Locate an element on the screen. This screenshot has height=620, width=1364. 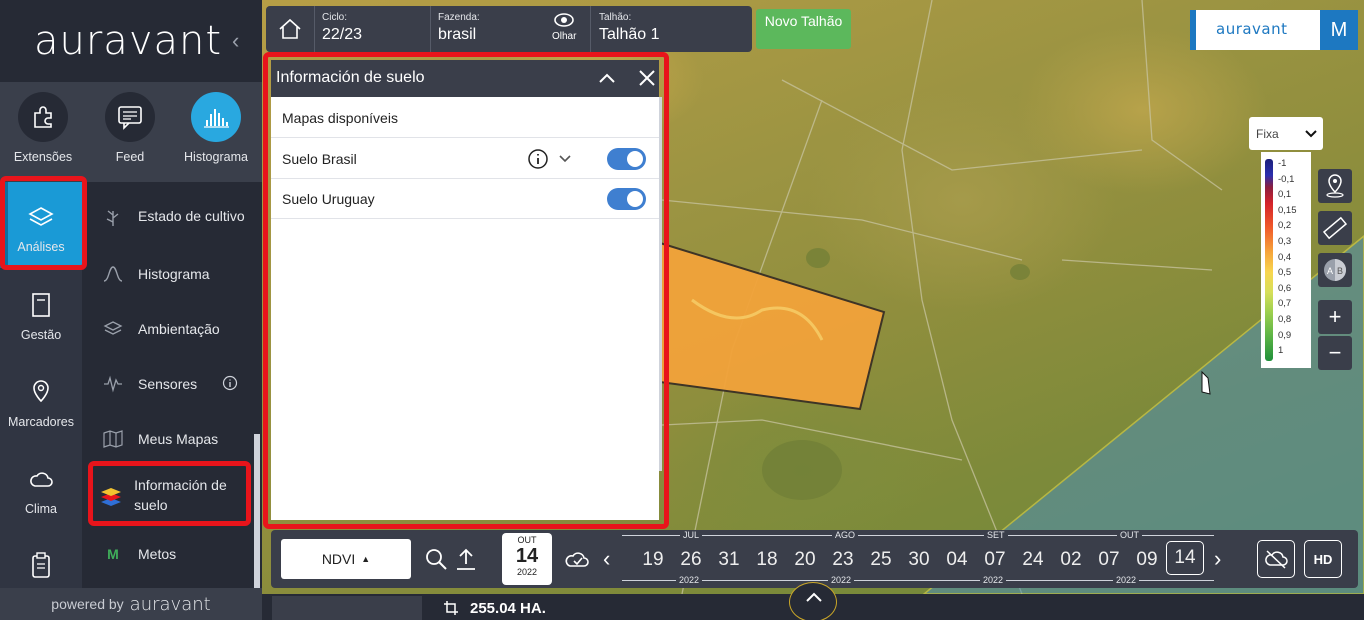
home-button is located at coordinates (290, 31).